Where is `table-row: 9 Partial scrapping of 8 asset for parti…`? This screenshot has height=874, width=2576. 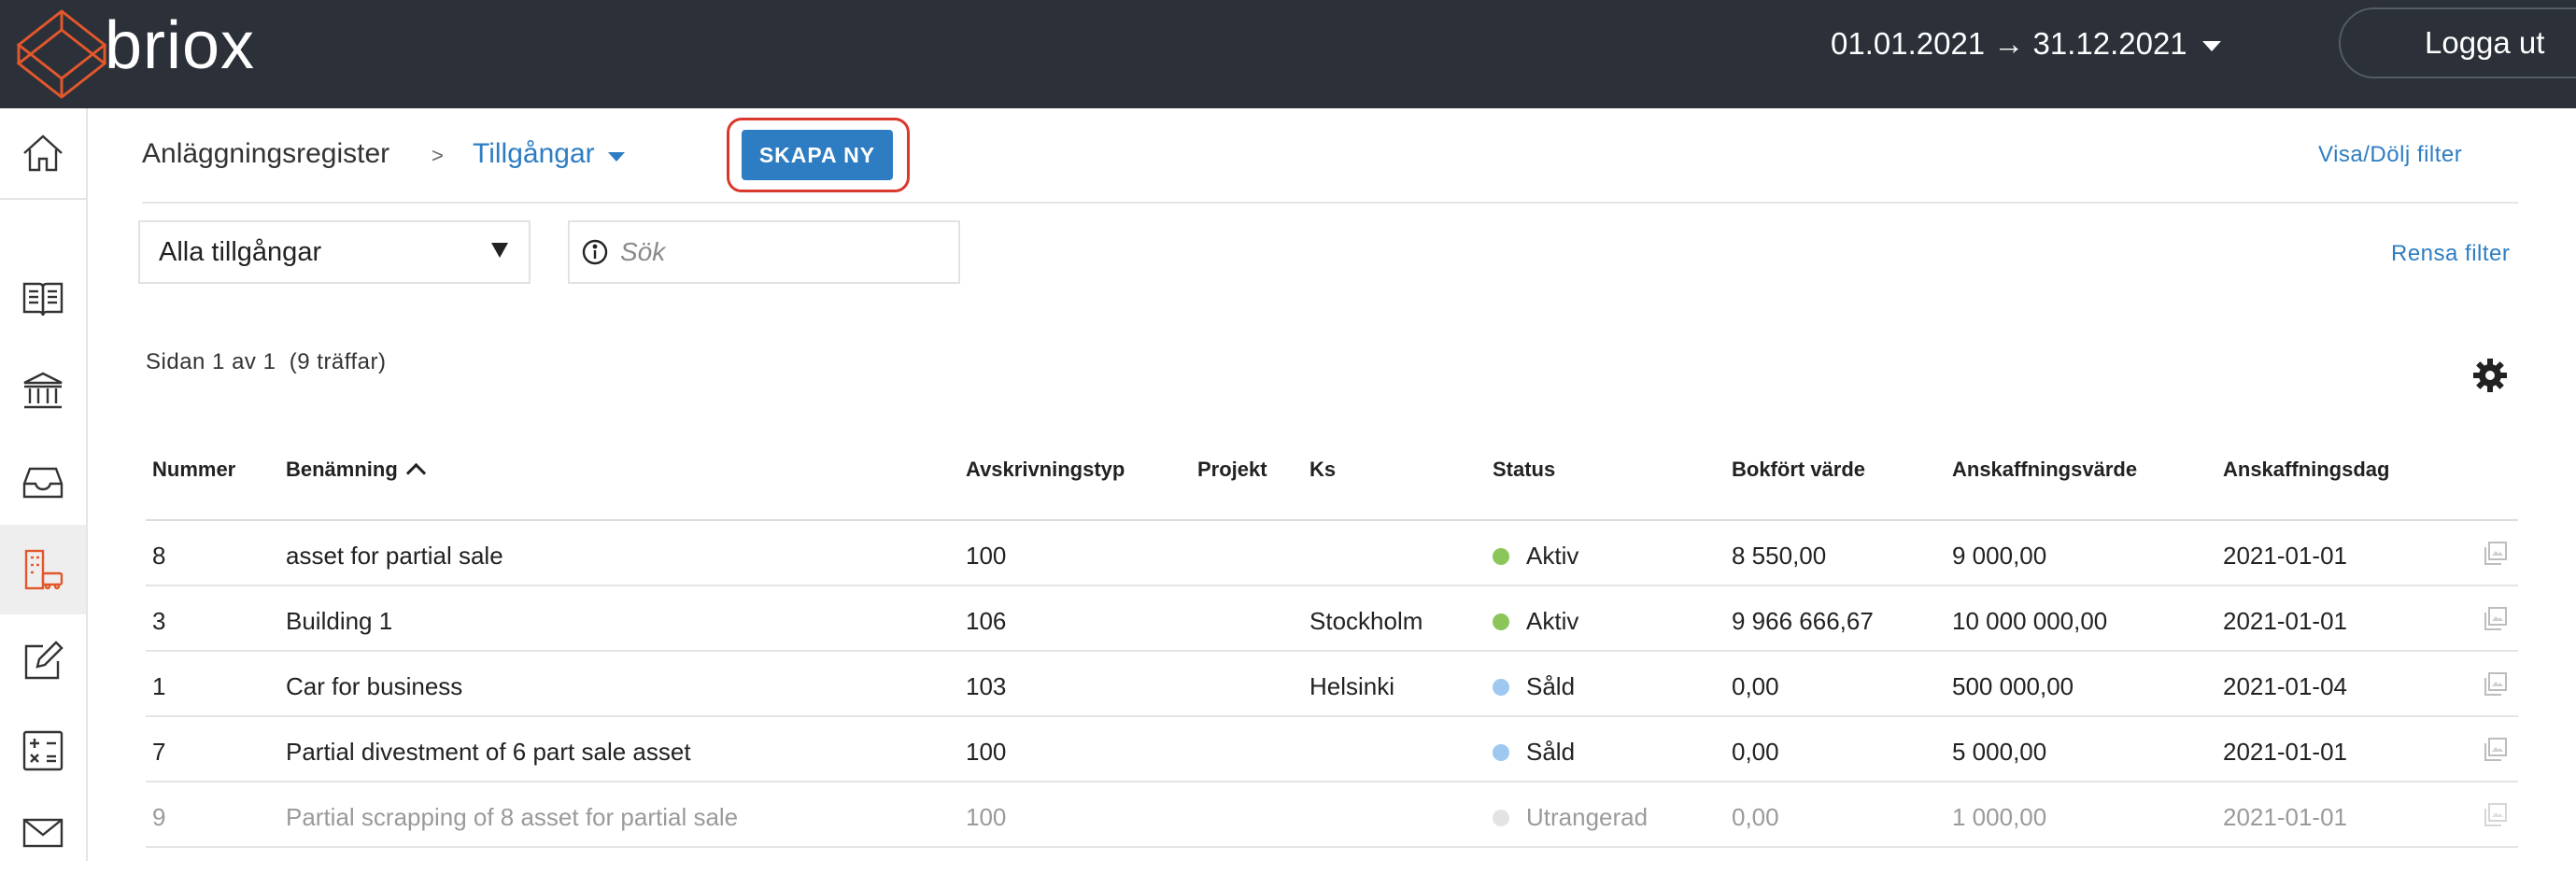
table-row: 9 Partial scrapping of 8 asset for parti… is located at coordinates (1288, 815).